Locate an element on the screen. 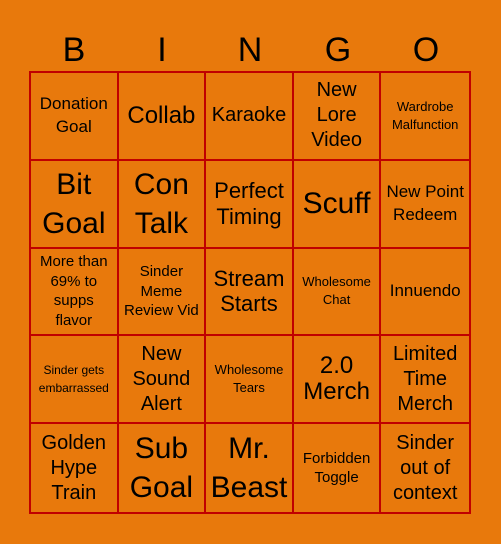  cell-label: Sub Goal is located at coordinates (161, 468).